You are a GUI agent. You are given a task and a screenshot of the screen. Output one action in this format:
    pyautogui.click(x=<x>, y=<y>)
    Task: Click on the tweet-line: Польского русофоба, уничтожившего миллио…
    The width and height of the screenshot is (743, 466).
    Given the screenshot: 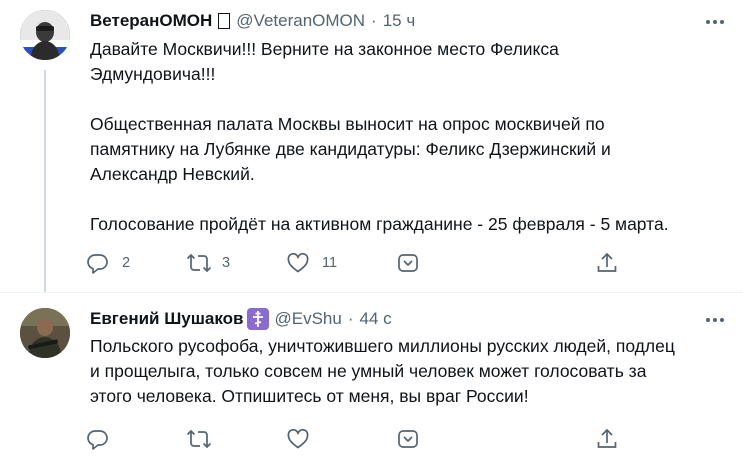 What is the action you would take?
    pyautogui.click(x=382, y=346)
    